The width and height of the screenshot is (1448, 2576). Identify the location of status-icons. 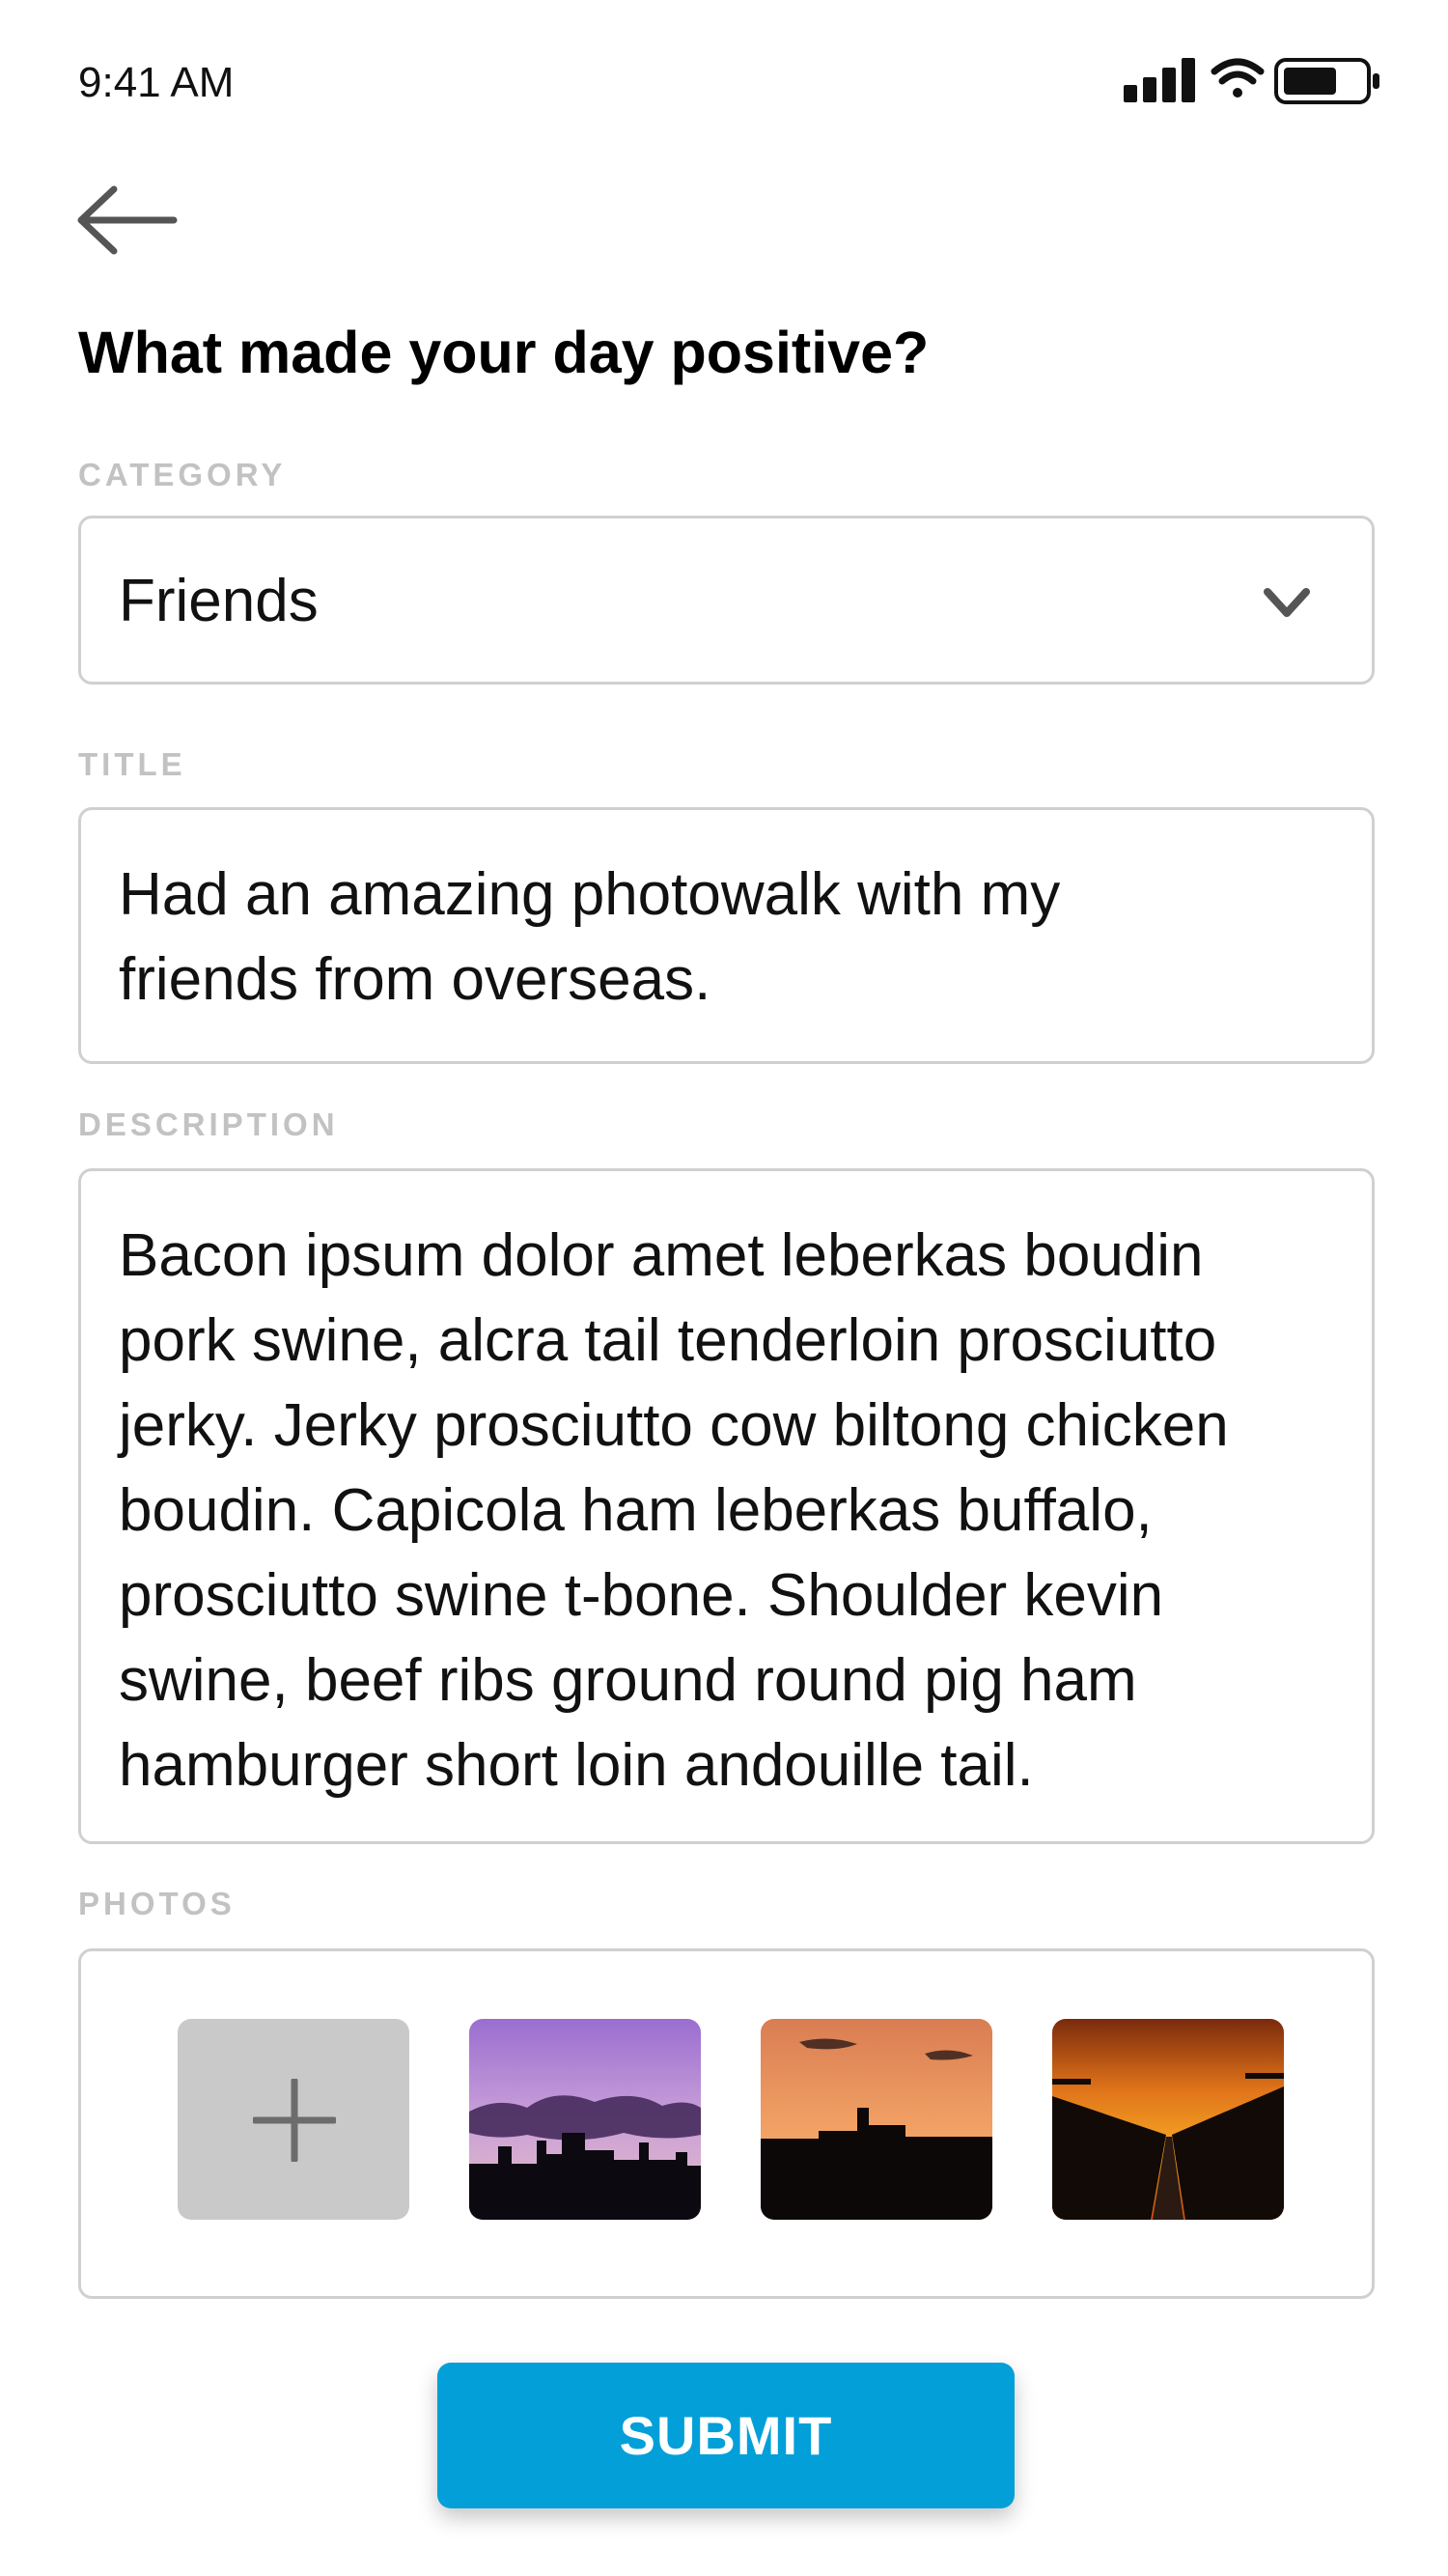
(1255, 81).